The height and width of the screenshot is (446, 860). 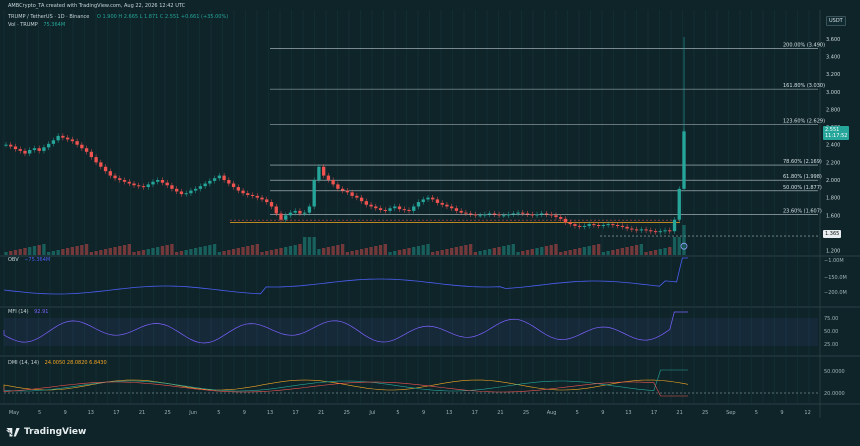 I want to click on price-tick-label: 3.000, so click(x=833, y=93).